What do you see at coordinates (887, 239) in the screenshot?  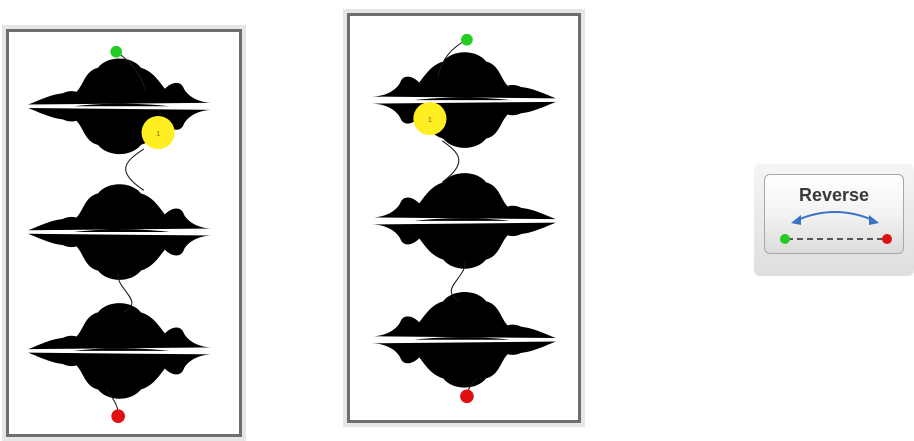 I see `end-dot-icon` at bounding box center [887, 239].